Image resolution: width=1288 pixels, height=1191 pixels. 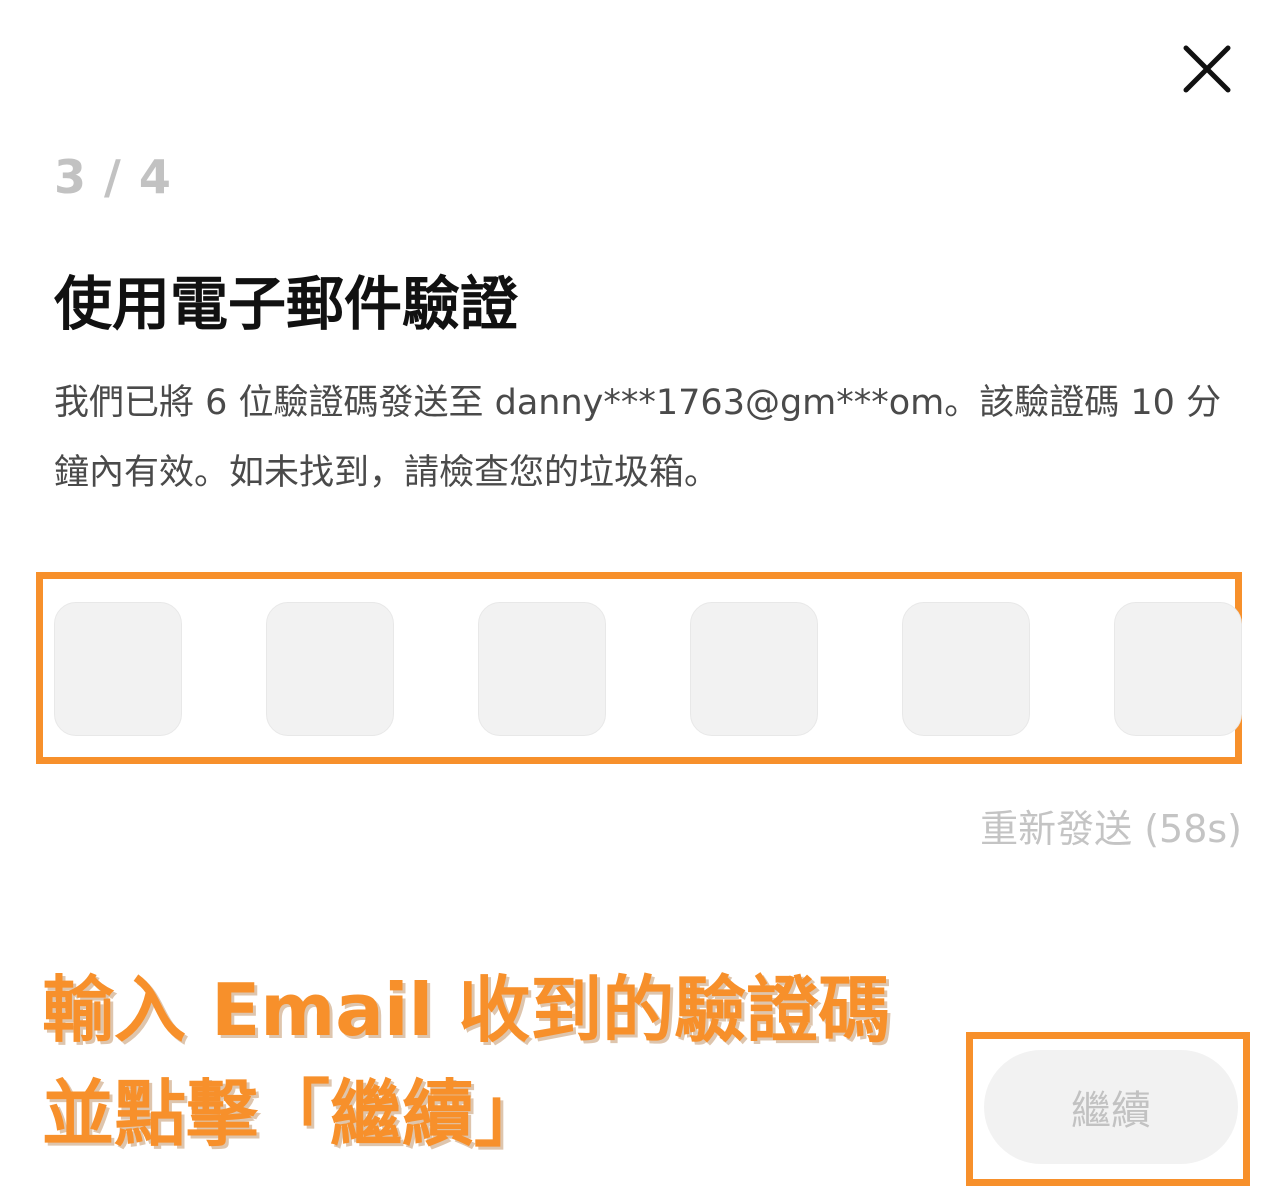 What do you see at coordinates (1111, 825) in the screenshot?
I see `resend-link: 重新發送 (58s)` at bounding box center [1111, 825].